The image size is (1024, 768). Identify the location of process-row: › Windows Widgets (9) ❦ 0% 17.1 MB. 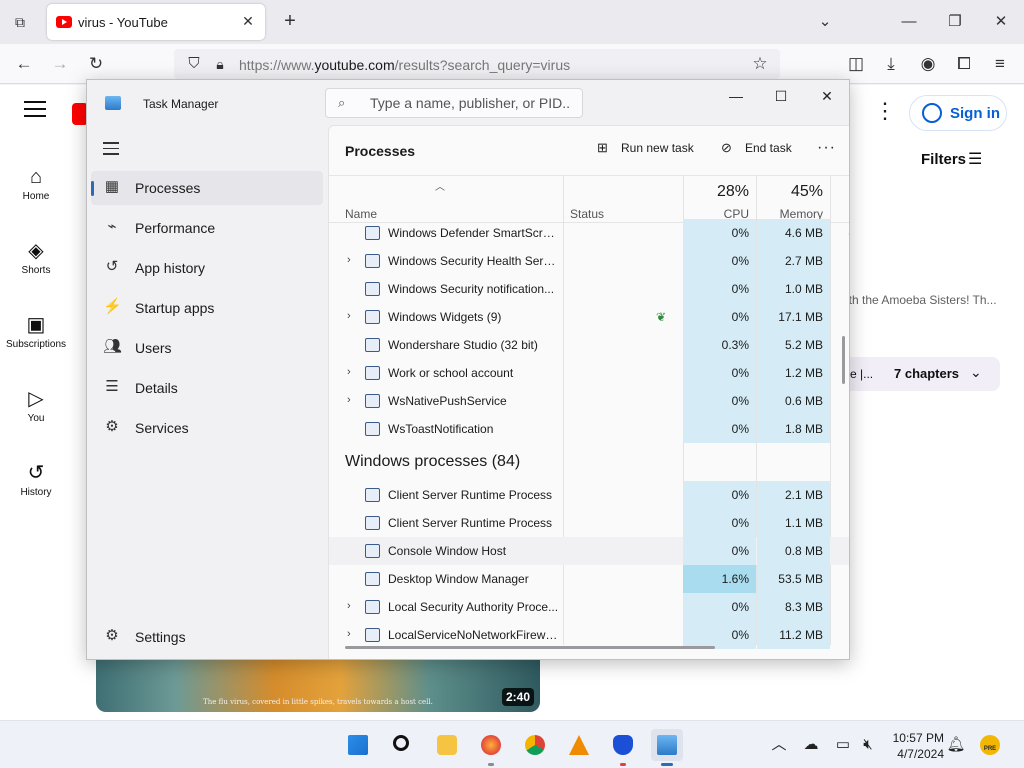
(589, 317).